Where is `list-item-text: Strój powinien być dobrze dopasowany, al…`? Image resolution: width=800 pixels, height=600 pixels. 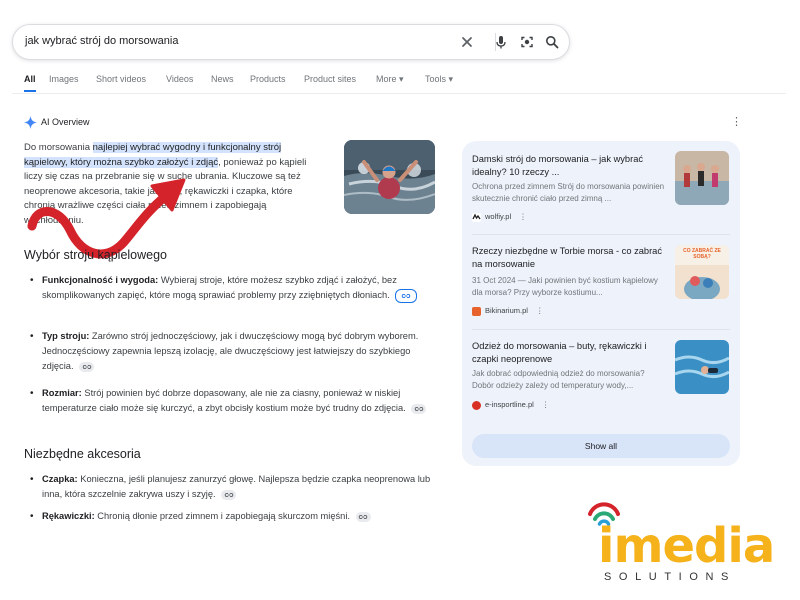
list-item-text: Strój powinien być dobrze dopasowany, al… is located at coordinates (224, 401).